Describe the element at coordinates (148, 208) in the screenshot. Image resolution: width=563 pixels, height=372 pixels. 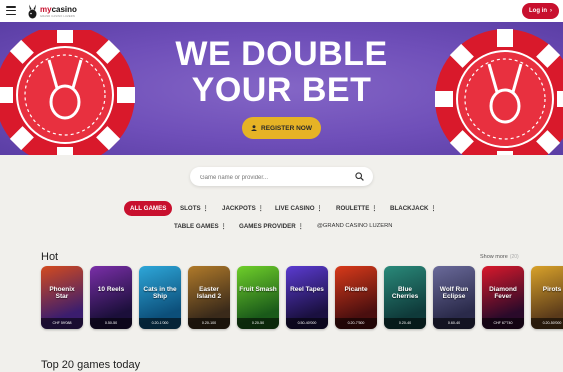
I see `tab-all-games: ALL GAMES` at that location.